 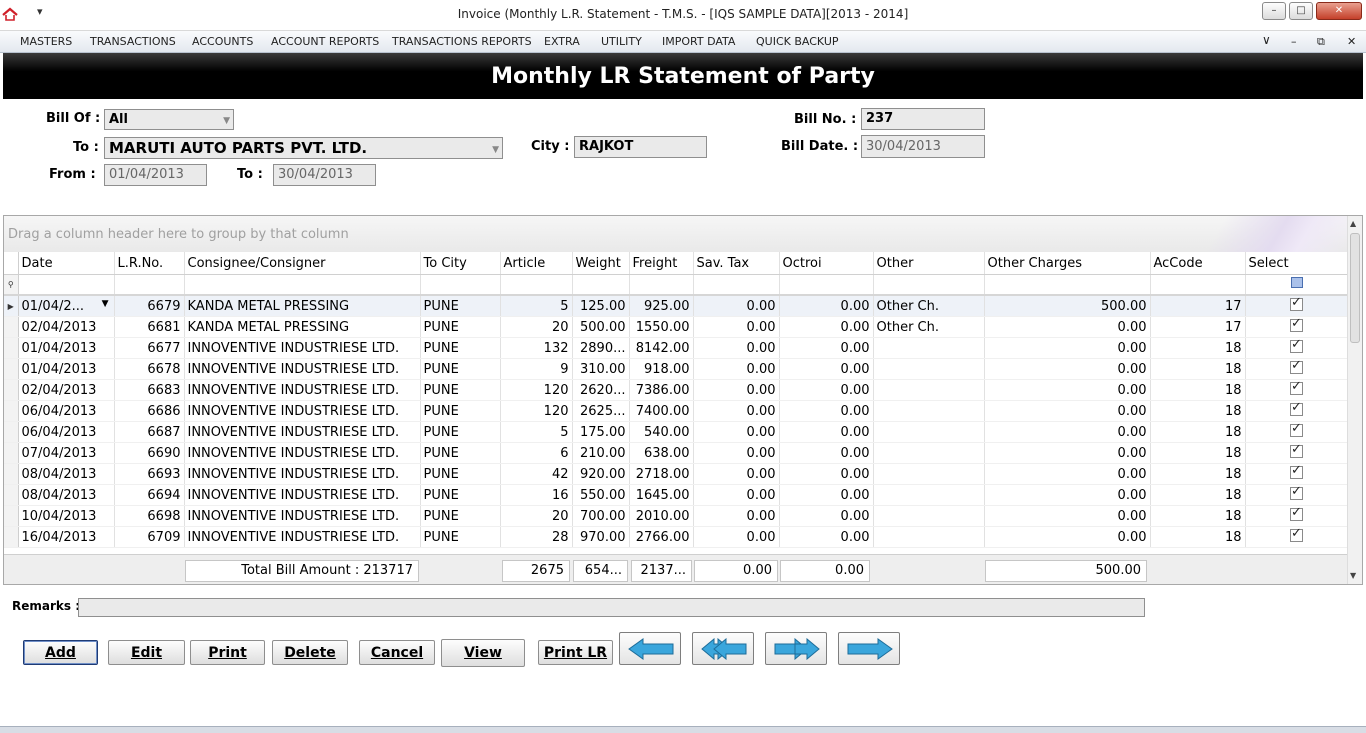 I want to click on cell-lr-no: 6698, so click(x=149, y=516).